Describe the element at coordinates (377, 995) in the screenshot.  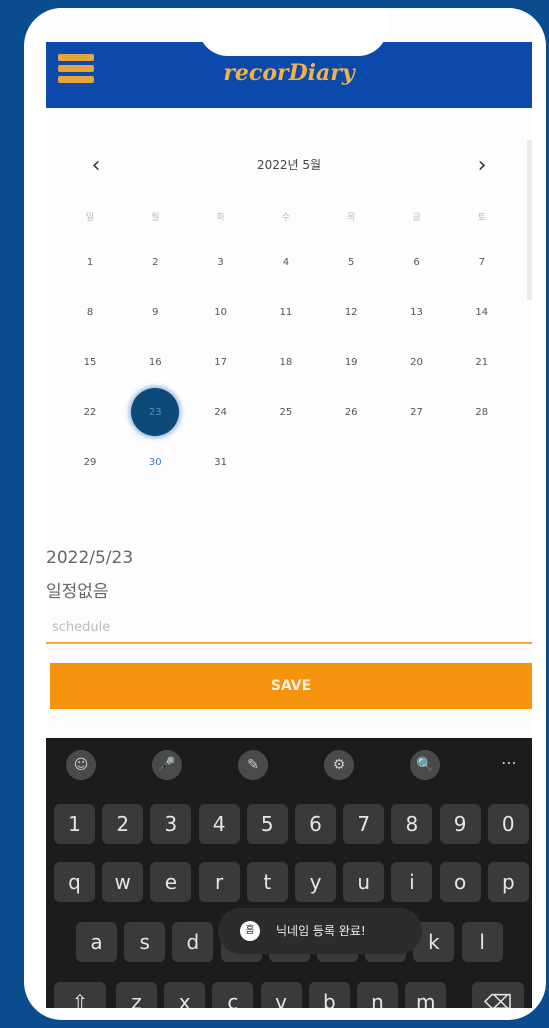
I see `key-n: n` at that location.